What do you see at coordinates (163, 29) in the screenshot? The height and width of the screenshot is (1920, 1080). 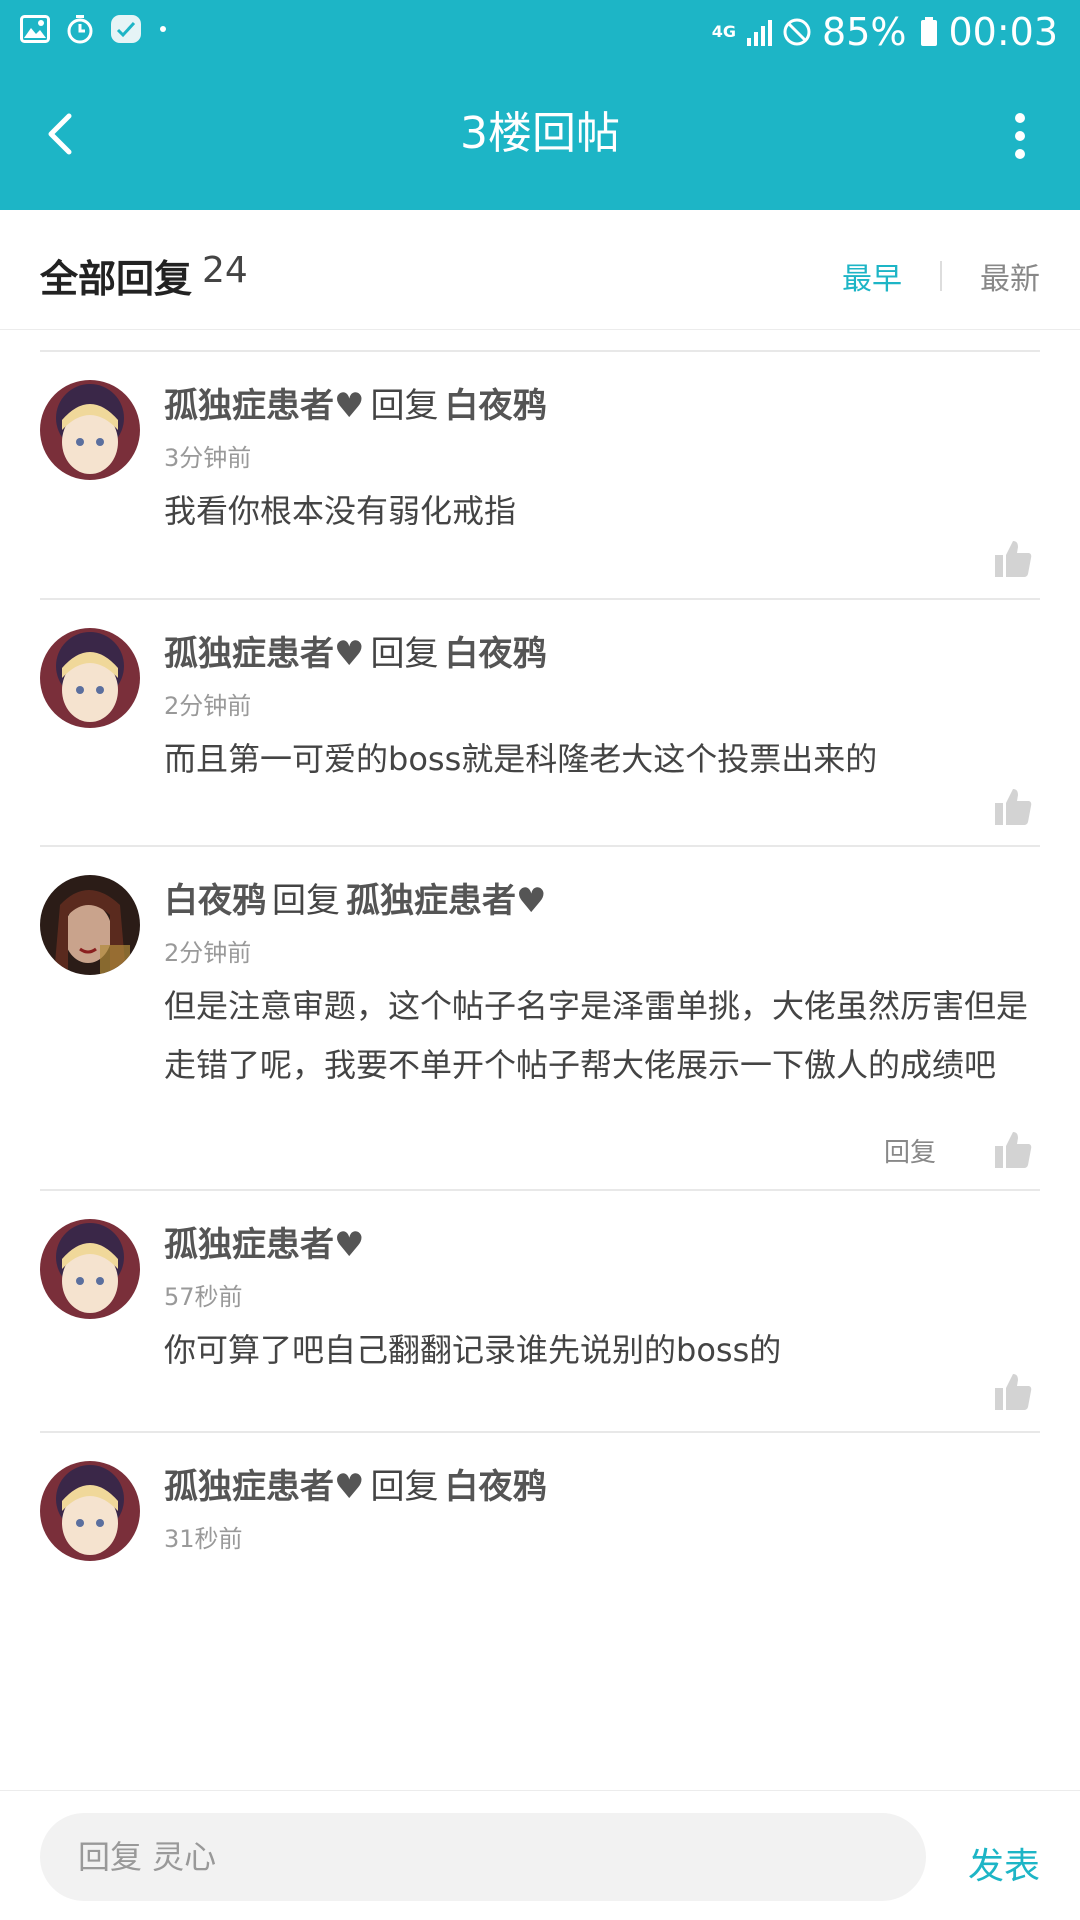 I see `dot-icon` at bounding box center [163, 29].